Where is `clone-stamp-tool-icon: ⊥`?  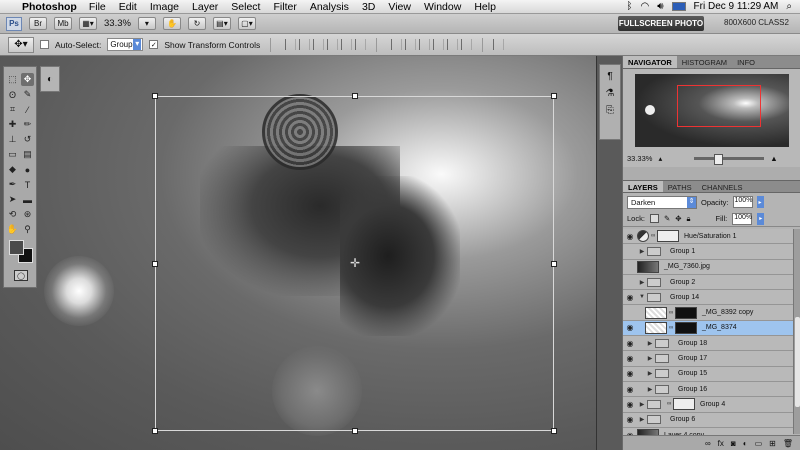
clone-stamp-tool-icon: ⊥ is located at coordinates (12, 139).